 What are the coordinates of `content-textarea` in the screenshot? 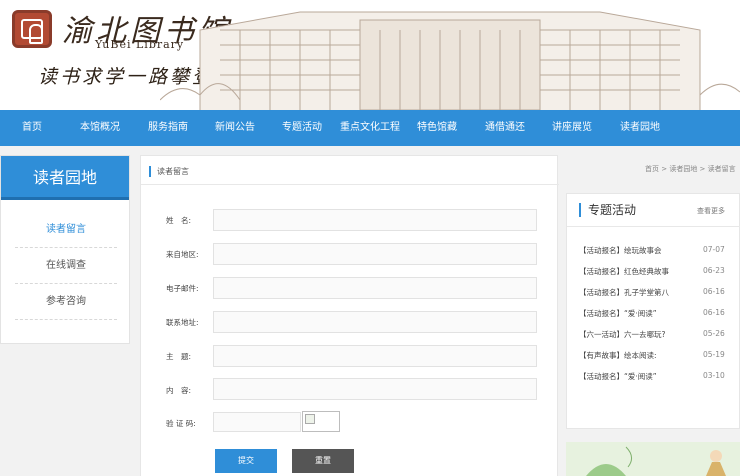 It's located at (375, 389).